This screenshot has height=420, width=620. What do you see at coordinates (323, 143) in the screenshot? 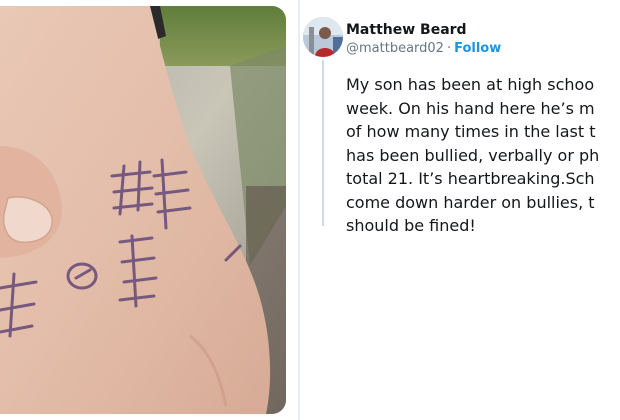
I see `thread-line` at bounding box center [323, 143].